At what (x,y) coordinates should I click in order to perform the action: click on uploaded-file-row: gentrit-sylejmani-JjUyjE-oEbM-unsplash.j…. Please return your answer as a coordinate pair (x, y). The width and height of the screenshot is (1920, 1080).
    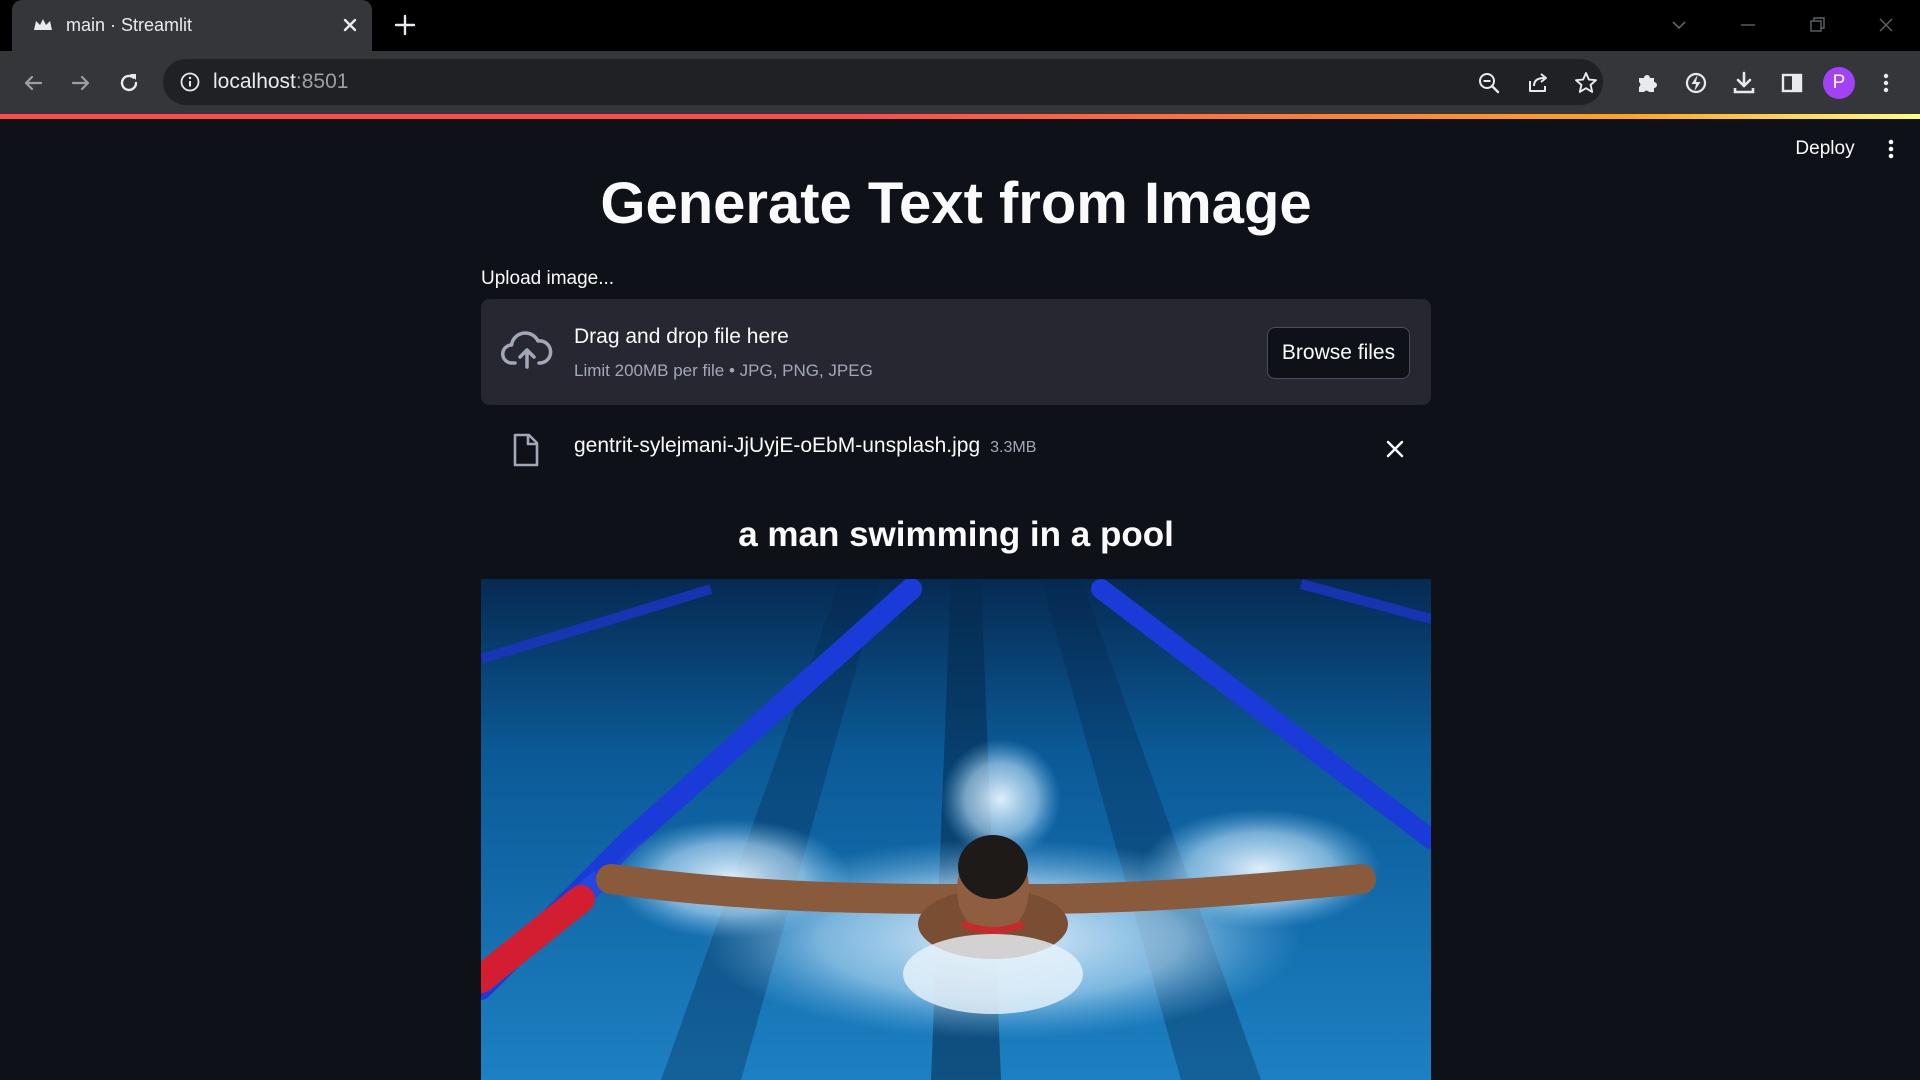
    Looking at the image, I should click on (956, 448).